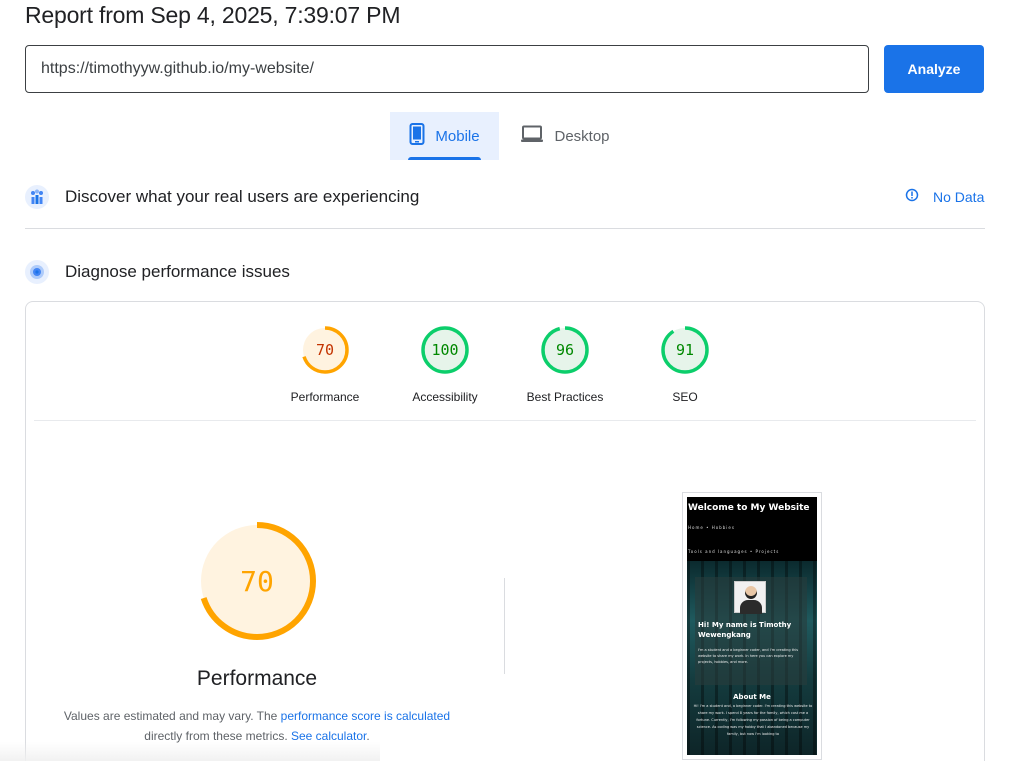 This screenshot has height=761, width=1025. I want to click on score-label: Performance, so click(325, 397).